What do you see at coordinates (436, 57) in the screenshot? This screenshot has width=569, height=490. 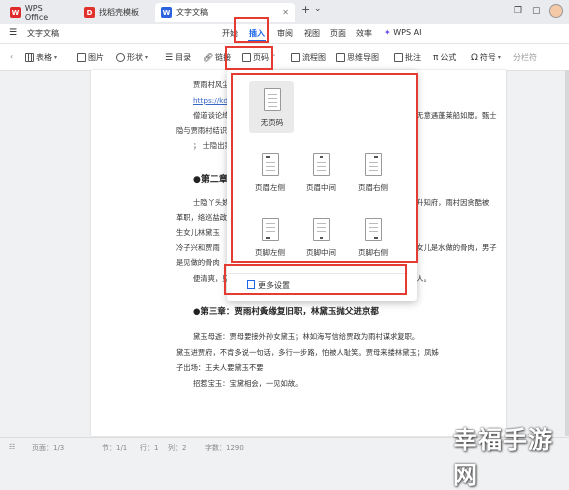 I see `formula-icon: π` at bounding box center [436, 57].